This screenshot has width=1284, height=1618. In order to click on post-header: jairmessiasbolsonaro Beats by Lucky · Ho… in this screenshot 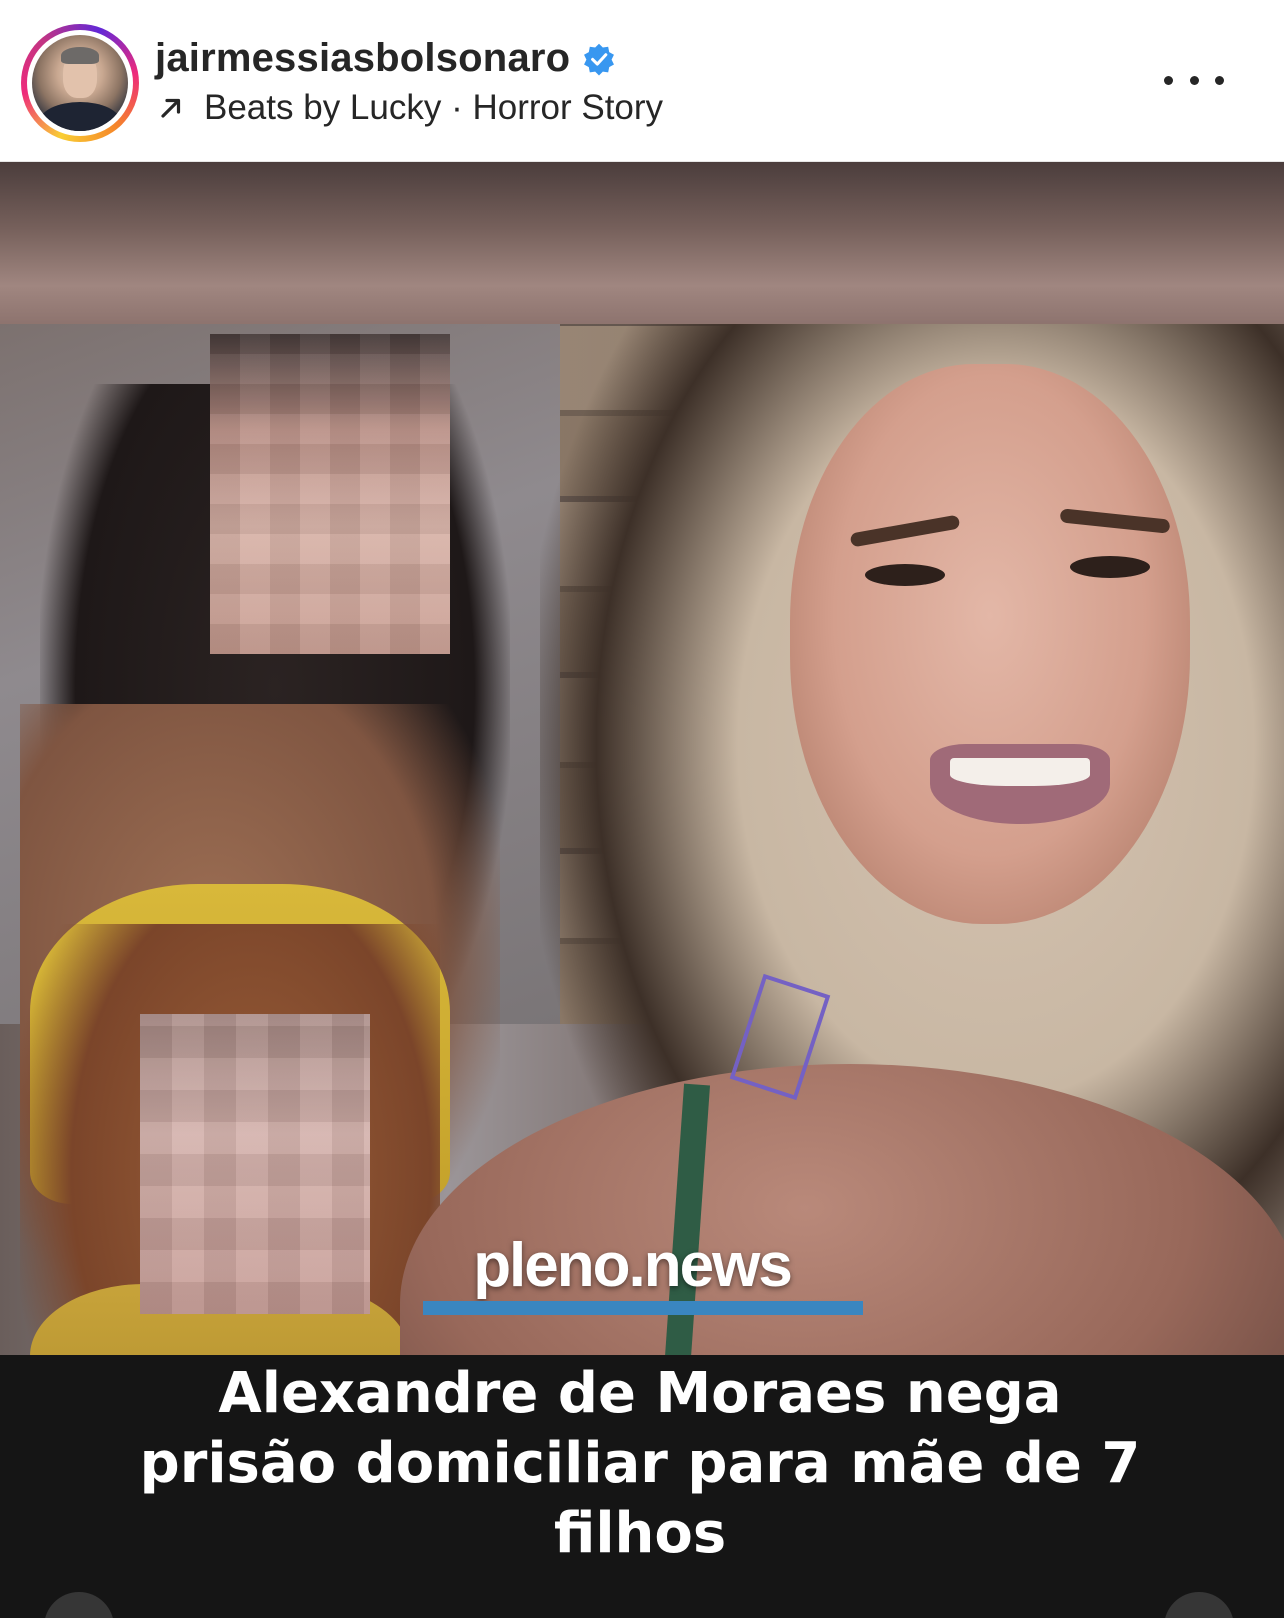, I will do `click(642, 81)`.